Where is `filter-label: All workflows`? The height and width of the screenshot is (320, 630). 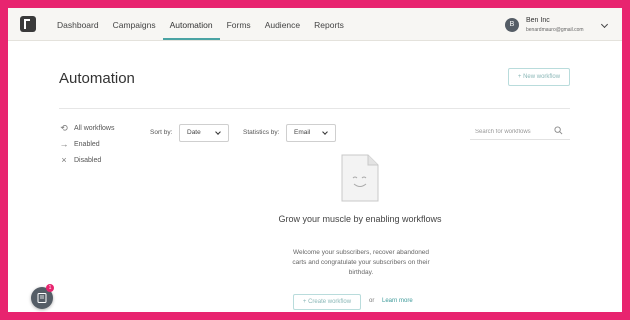
filter-label: All workflows is located at coordinates (94, 128).